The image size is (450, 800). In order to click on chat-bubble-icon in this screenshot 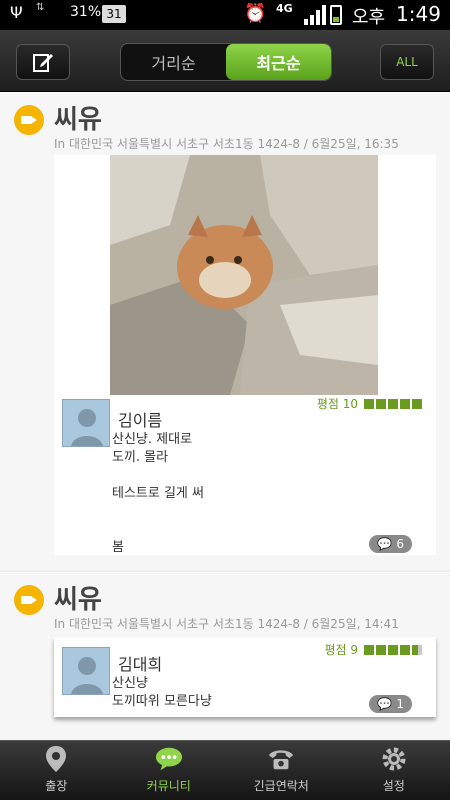, I will do `click(169, 759)`.